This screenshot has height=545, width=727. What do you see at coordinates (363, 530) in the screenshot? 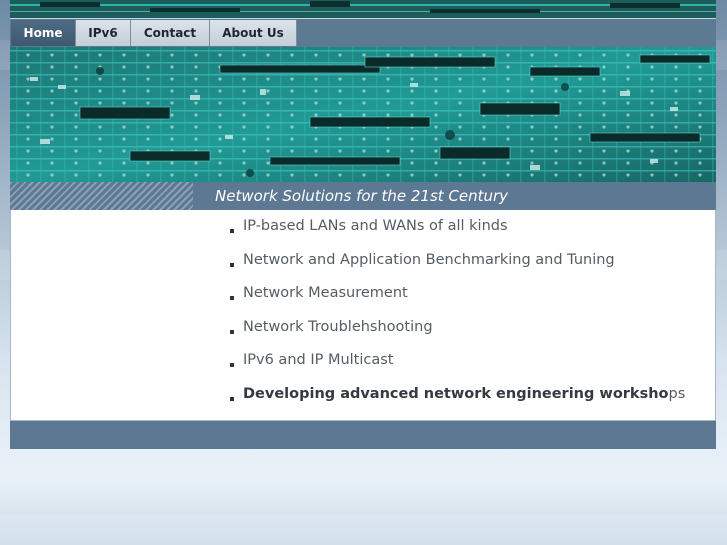
I see `bg-band` at bounding box center [363, 530].